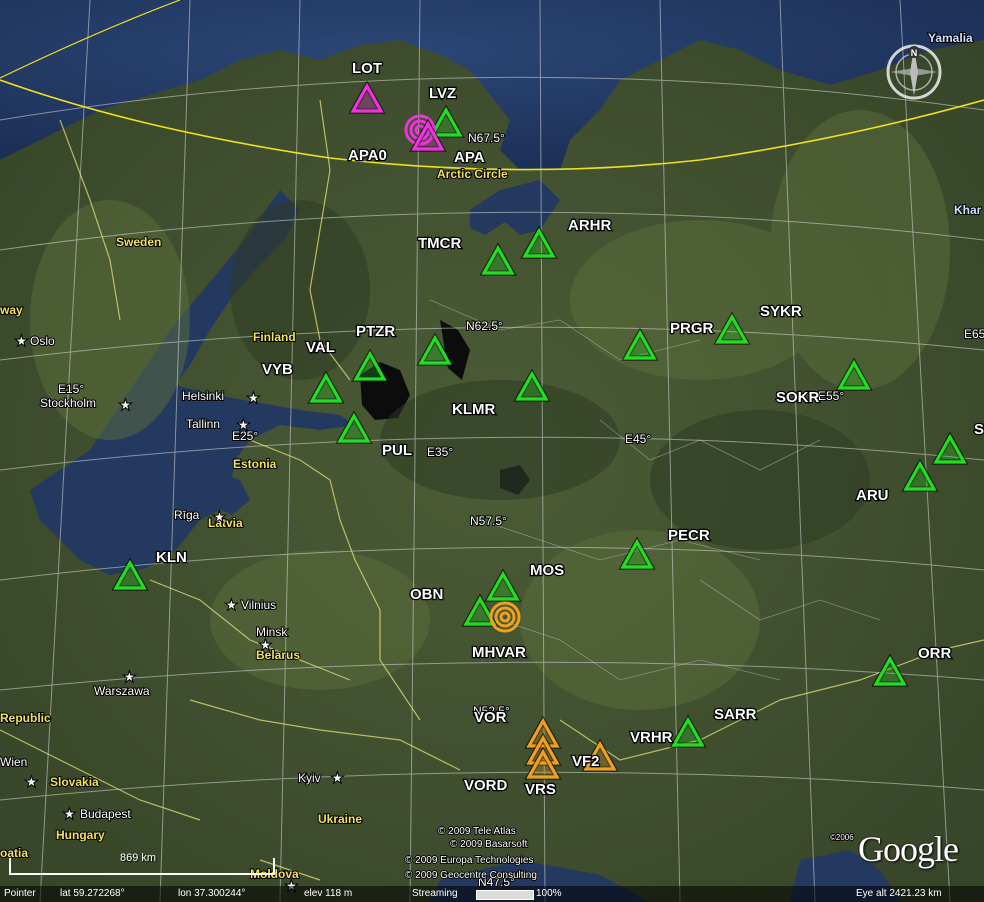 Image resolution: width=984 pixels, height=902 pixels. What do you see at coordinates (586, 761) in the screenshot?
I see `station-label: VF2` at bounding box center [586, 761].